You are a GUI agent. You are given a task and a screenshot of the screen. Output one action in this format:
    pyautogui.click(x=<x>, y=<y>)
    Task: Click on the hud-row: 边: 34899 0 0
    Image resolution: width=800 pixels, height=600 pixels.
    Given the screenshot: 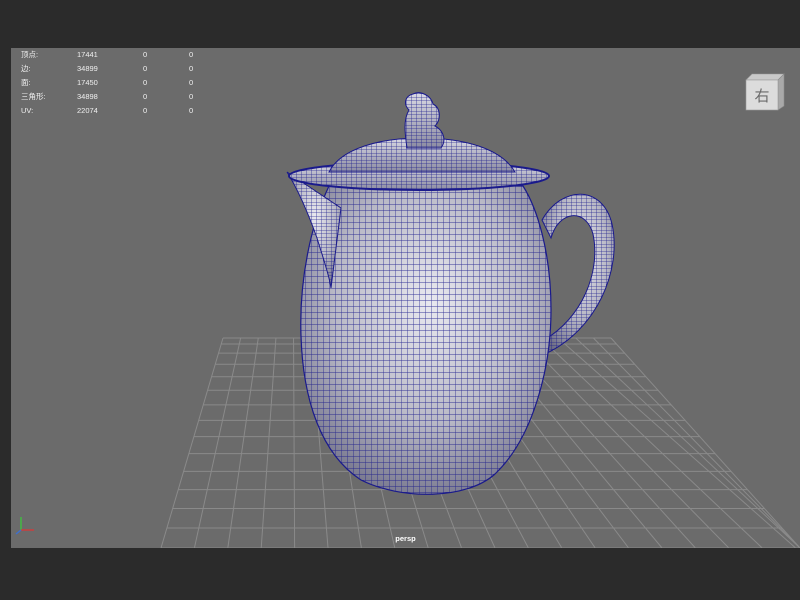 What is the action you would take?
    pyautogui.click(x=121, y=69)
    